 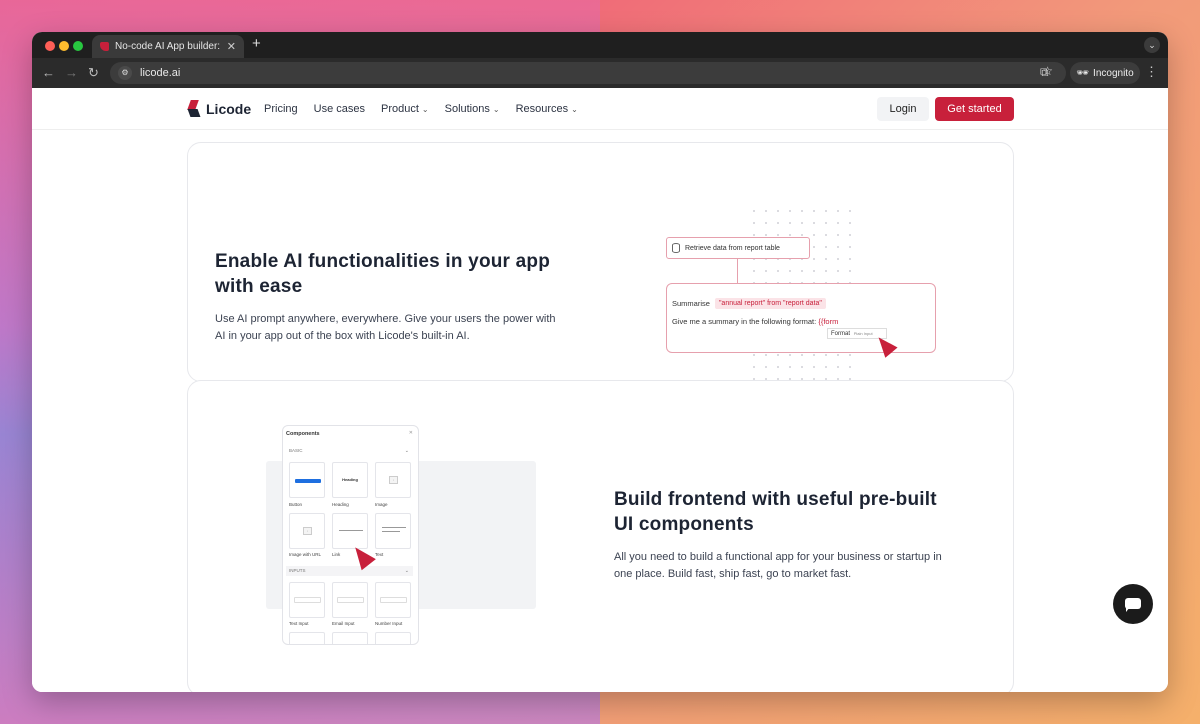 I want to click on close-icon: ✕, so click(x=410, y=433).